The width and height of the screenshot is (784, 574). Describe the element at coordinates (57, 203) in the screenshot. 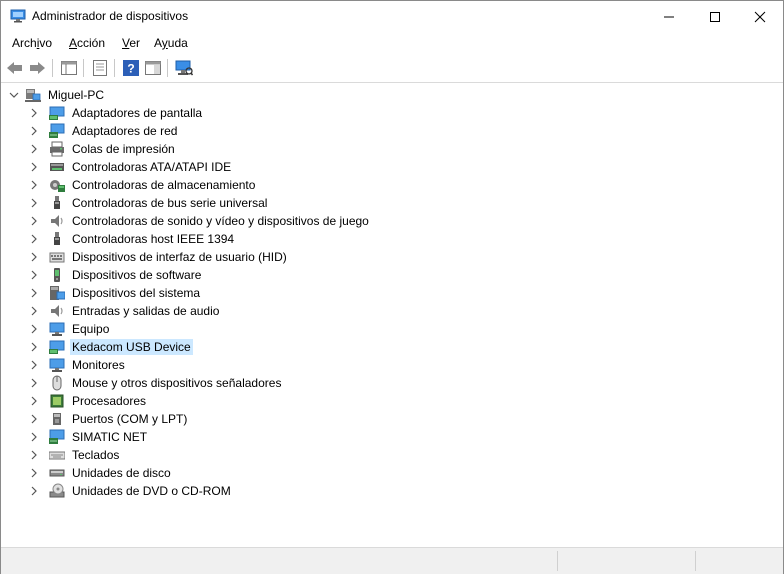

I see `usb-icon` at that location.